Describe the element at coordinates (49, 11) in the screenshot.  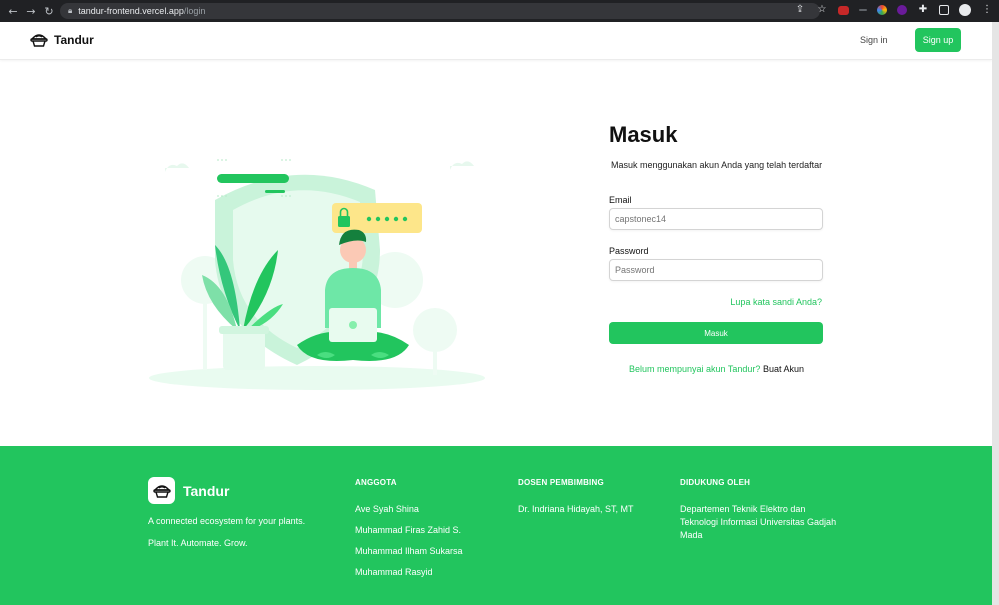
I see `reload-icon: ↻` at that location.